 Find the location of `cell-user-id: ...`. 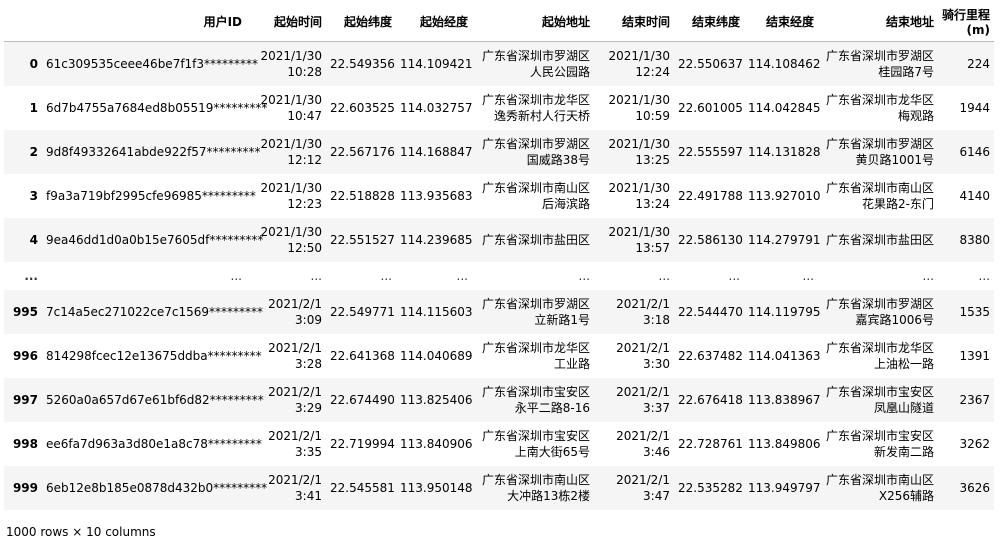

cell-user-id: ... is located at coordinates (144, 276).